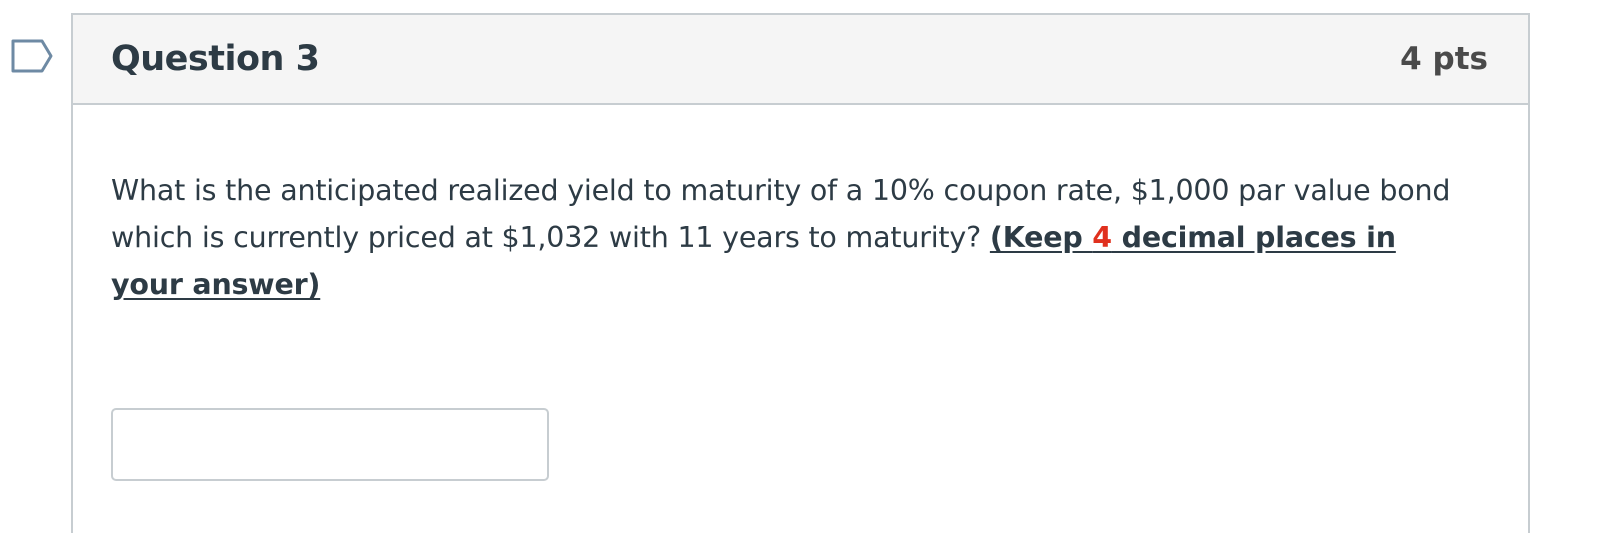 The width and height of the screenshot is (1600, 533). I want to click on question-points: 4 pts, so click(1444, 59).